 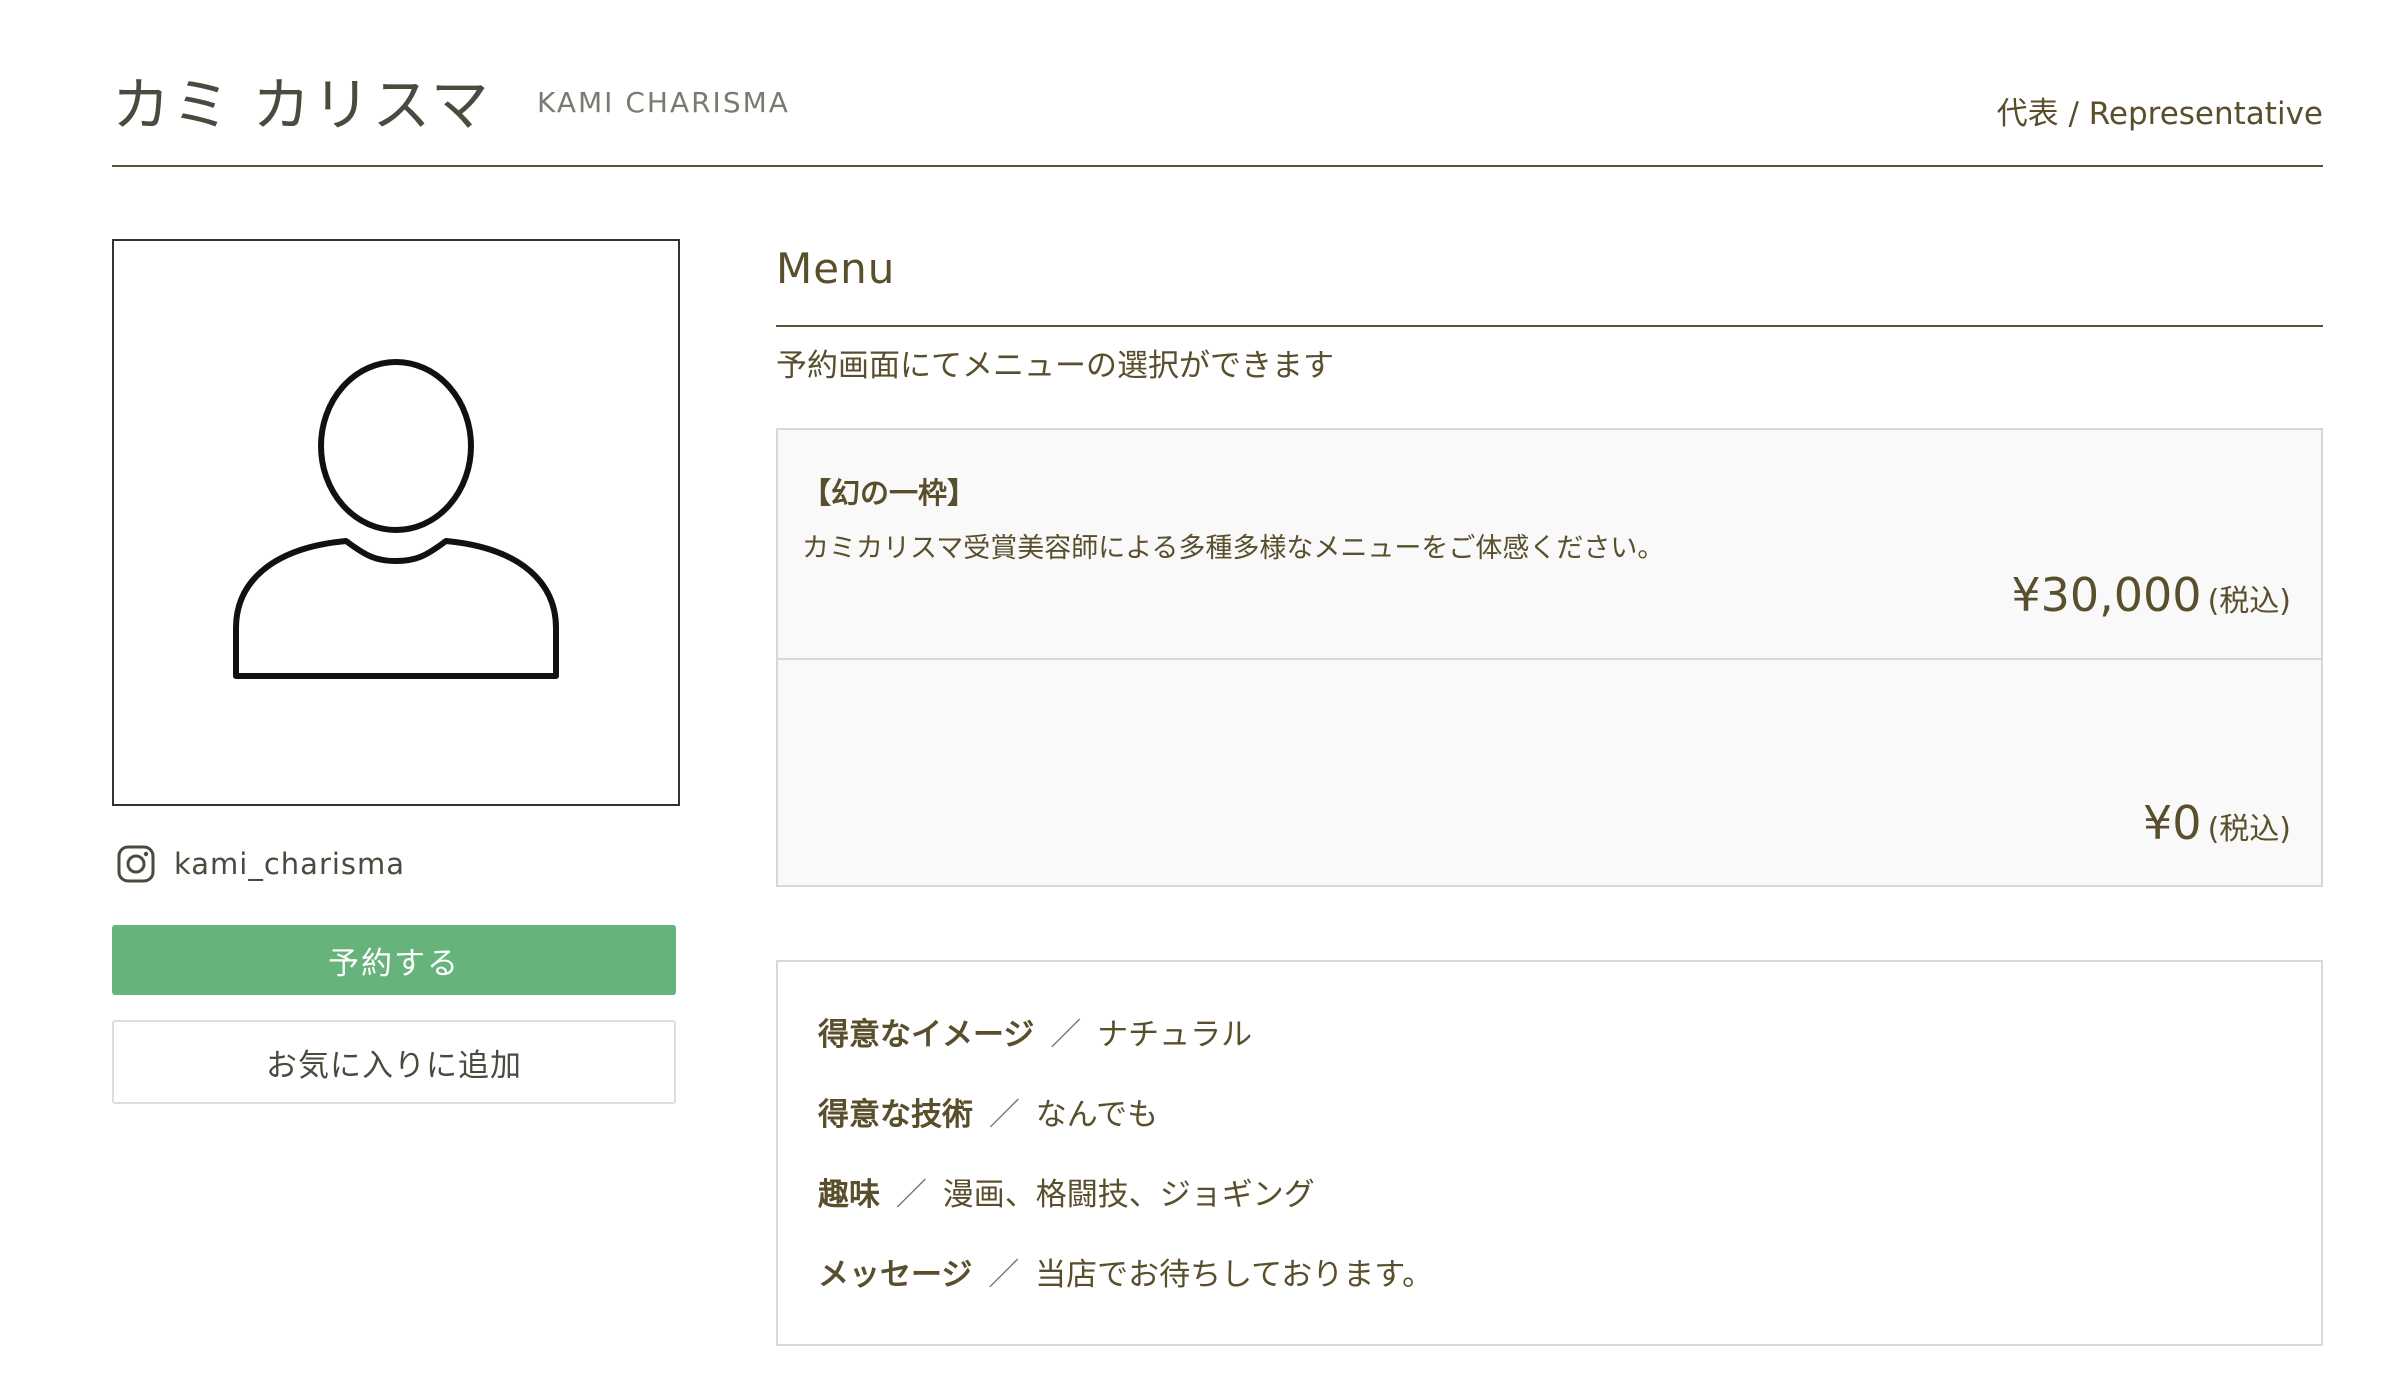 What do you see at coordinates (136, 864) in the screenshot?
I see `instagram-icon` at bounding box center [136, 864].